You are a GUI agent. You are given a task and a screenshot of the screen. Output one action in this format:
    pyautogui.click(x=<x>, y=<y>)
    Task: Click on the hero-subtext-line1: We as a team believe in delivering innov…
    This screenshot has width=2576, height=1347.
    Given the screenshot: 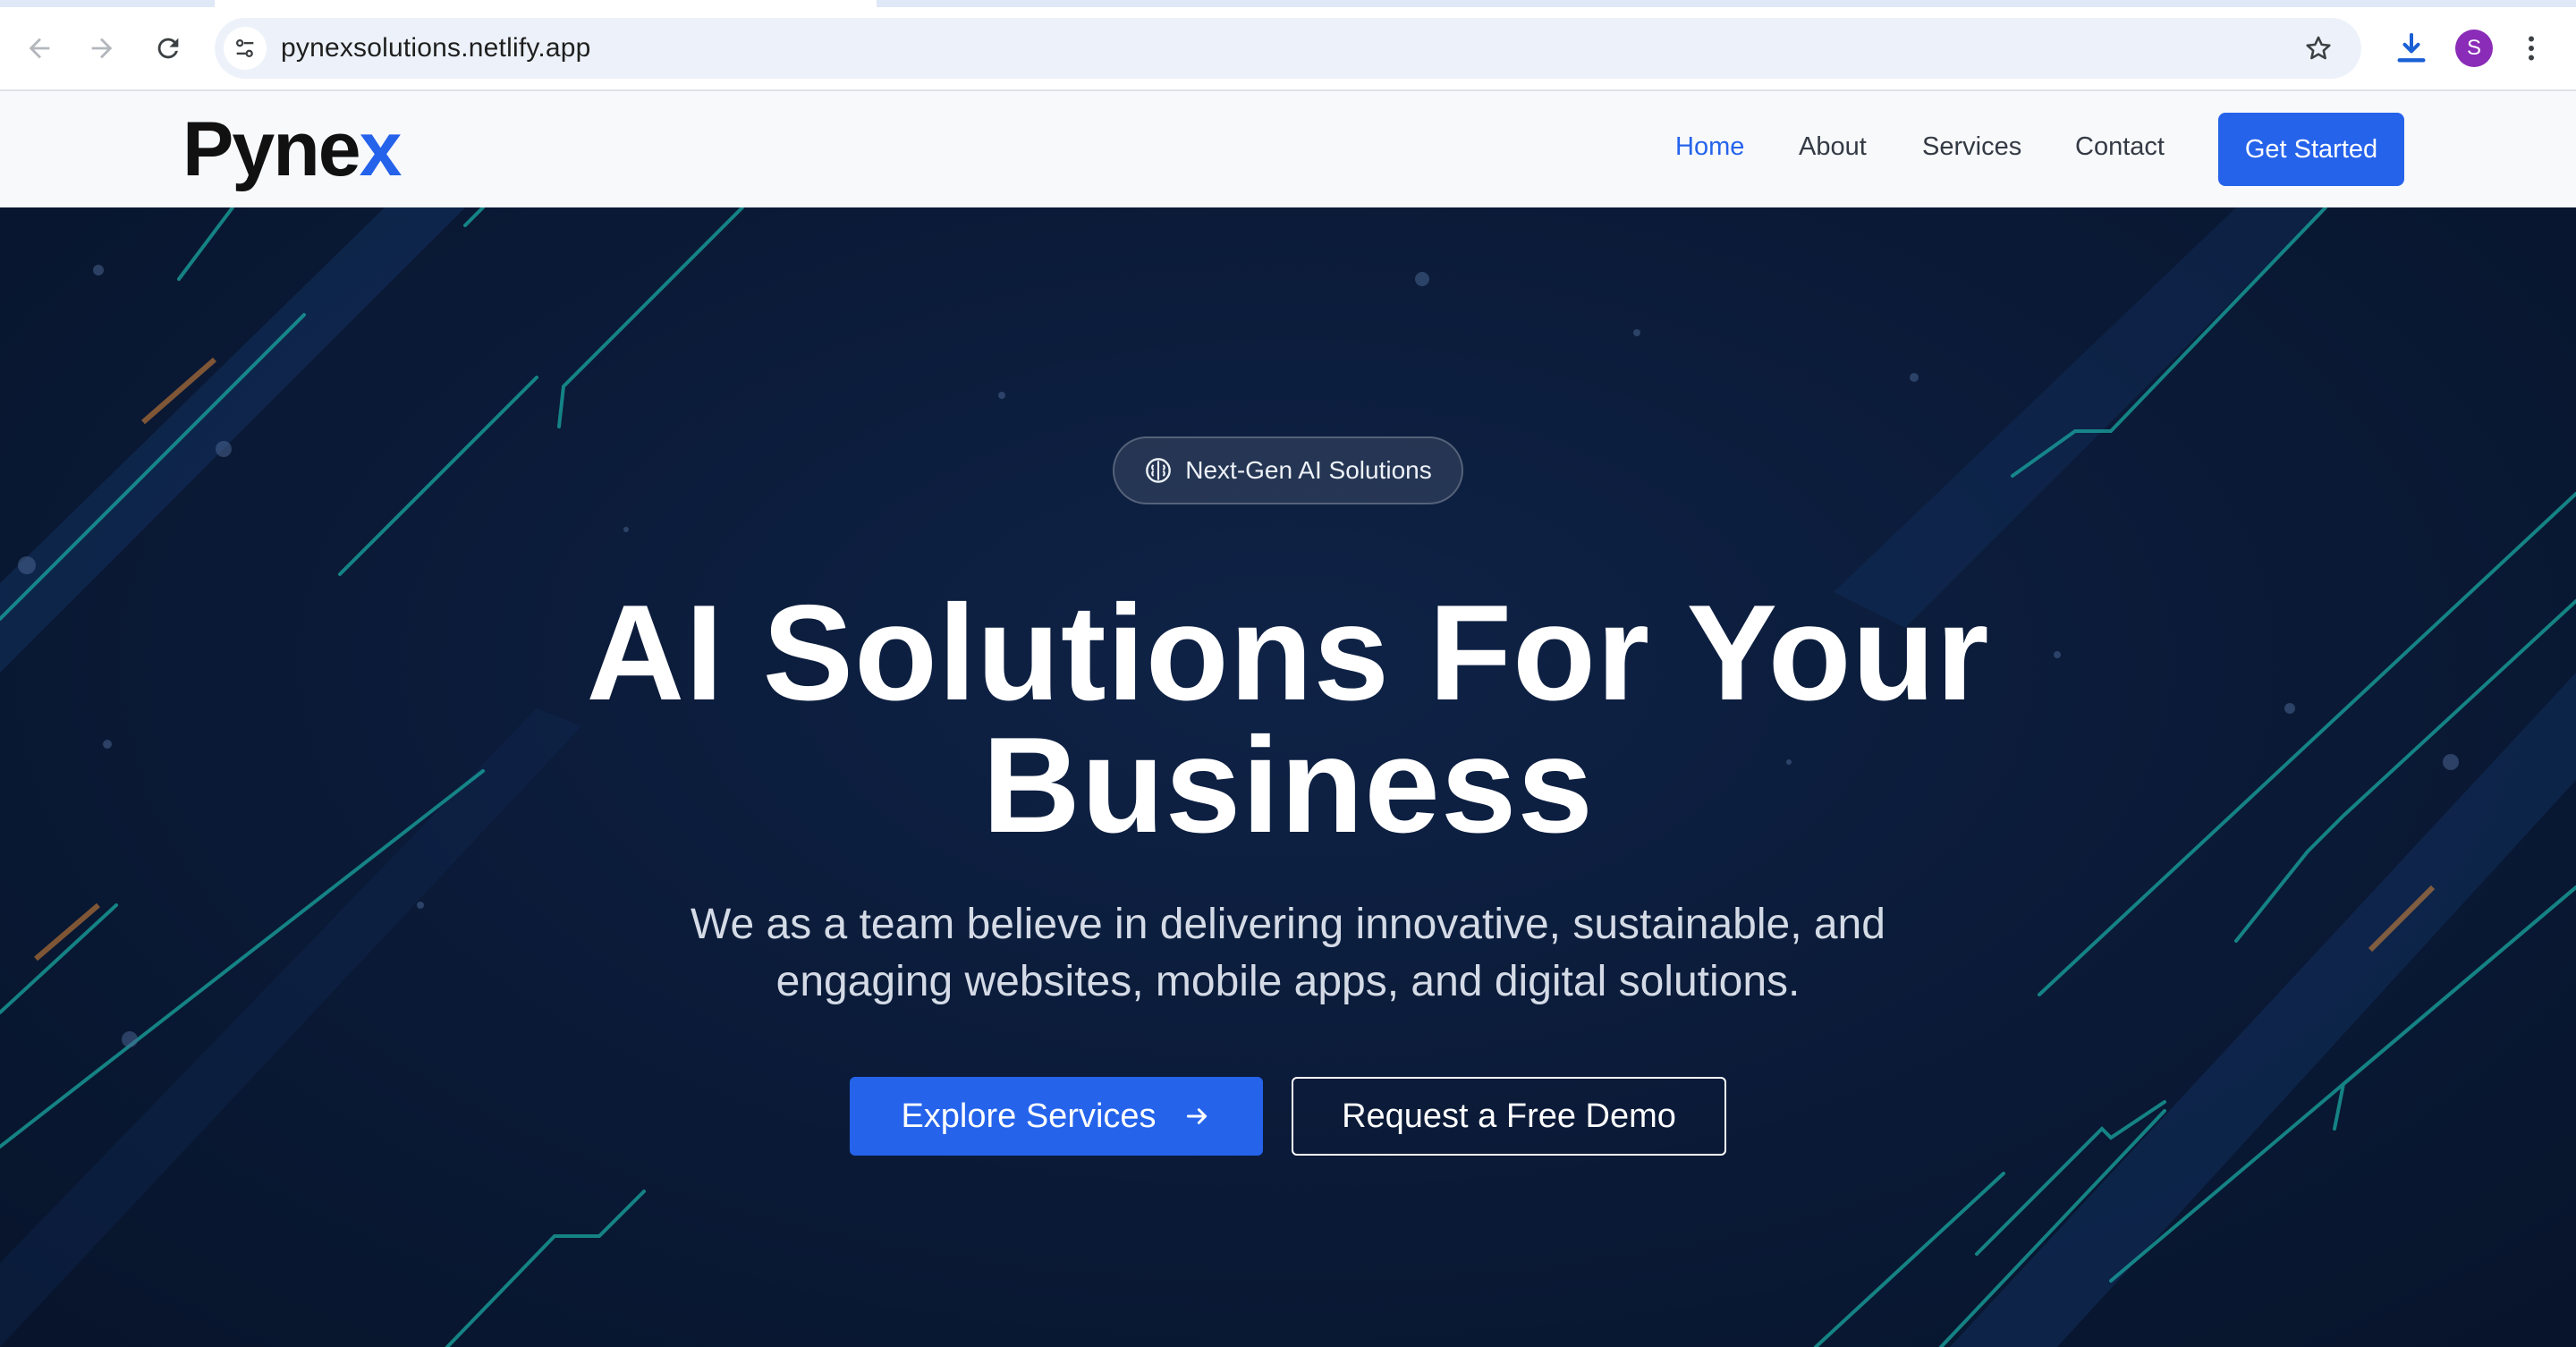 What is the action you would take?
    pyautogui.click(x=1288, y=924)
    